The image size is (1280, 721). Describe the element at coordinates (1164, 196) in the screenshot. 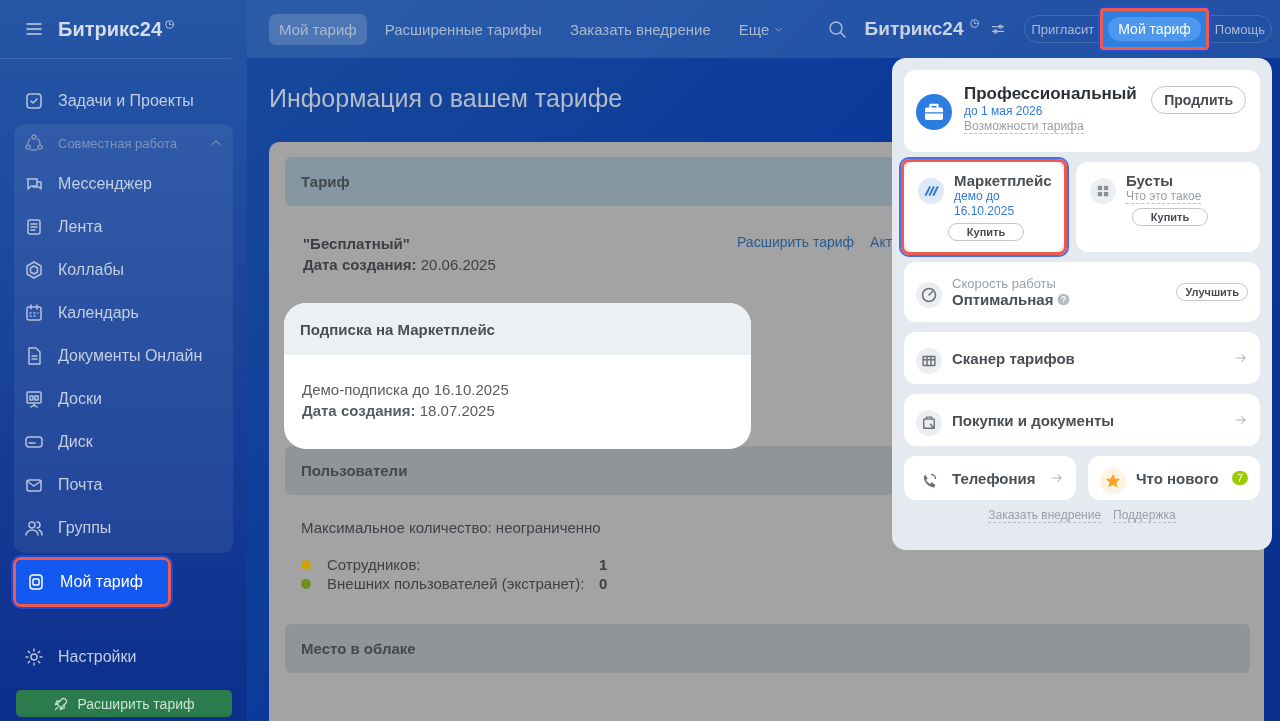

I see `link: Что это такое` at that location.